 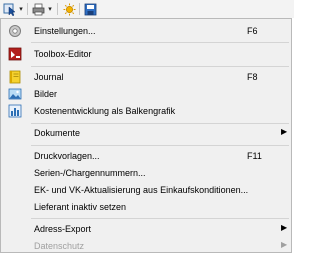 I want to click on menu-item-dokumente: Dokumente ▶, so click(x=146, y=133).